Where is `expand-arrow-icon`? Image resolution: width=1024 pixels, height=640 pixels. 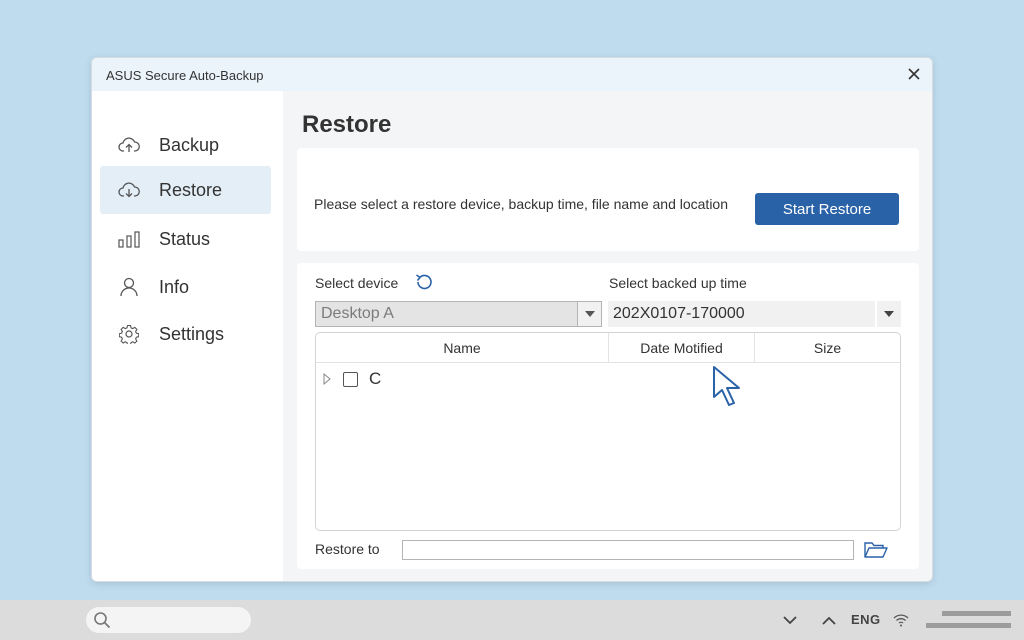 expand-arrow-icon is located at coordinates (328, 379).